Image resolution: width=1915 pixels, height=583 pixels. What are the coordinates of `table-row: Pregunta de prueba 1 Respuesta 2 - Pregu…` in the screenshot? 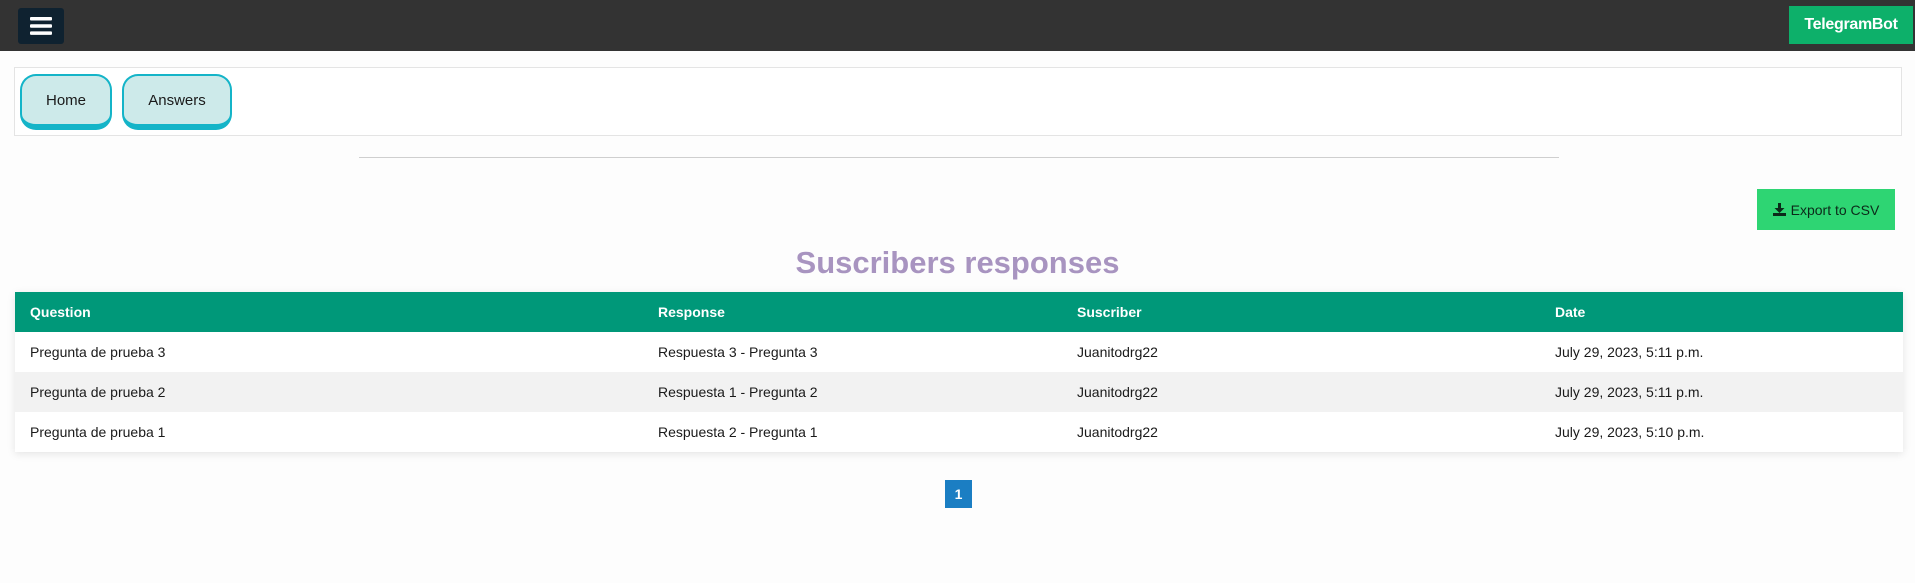 It's located at (959, 432).